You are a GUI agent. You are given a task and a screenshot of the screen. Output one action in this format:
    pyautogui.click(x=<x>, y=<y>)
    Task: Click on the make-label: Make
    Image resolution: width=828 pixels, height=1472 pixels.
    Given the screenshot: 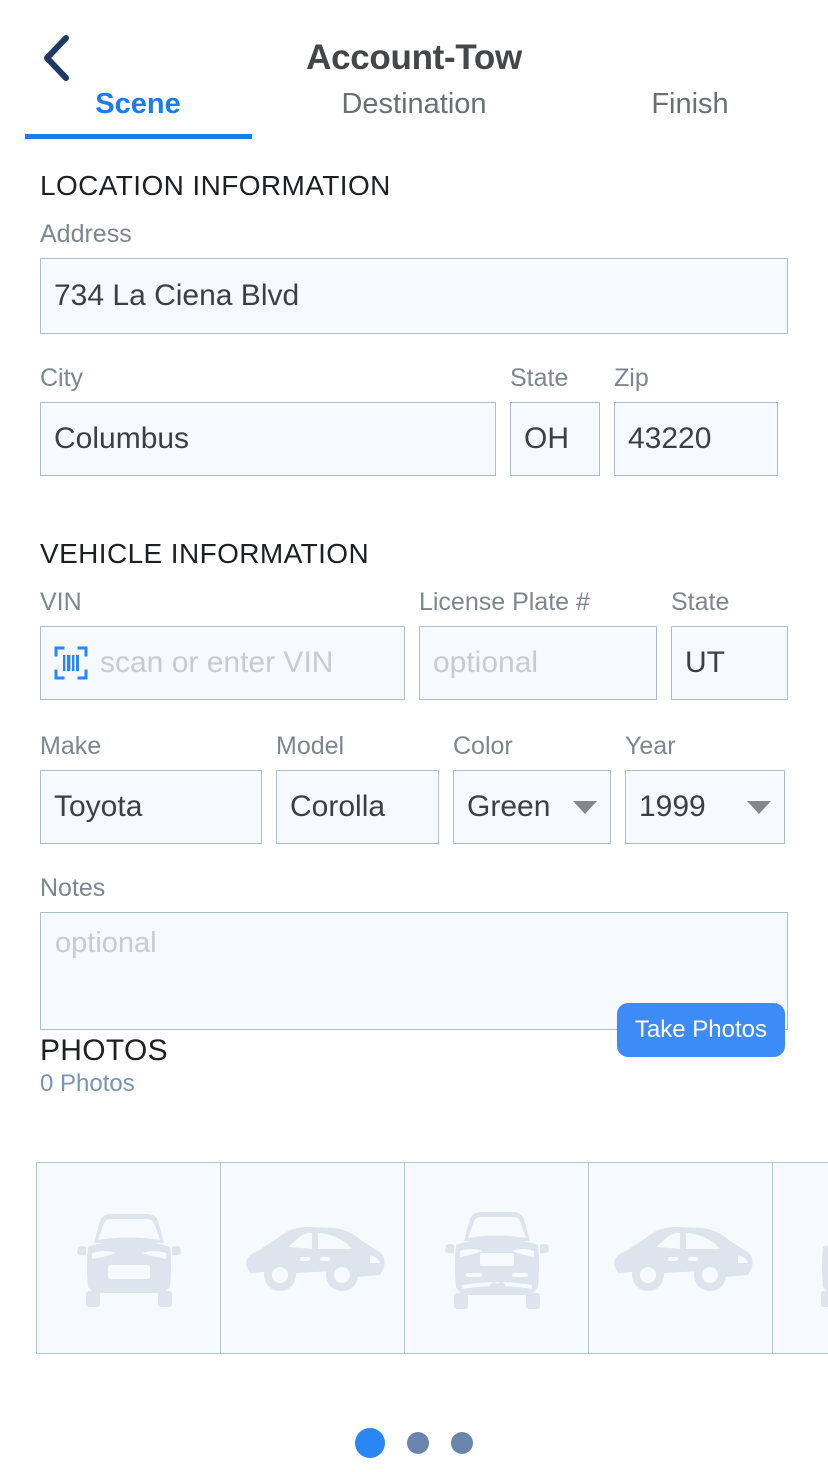 What is the action you would take?
    pyautogui.click(x=71, y=746)
    